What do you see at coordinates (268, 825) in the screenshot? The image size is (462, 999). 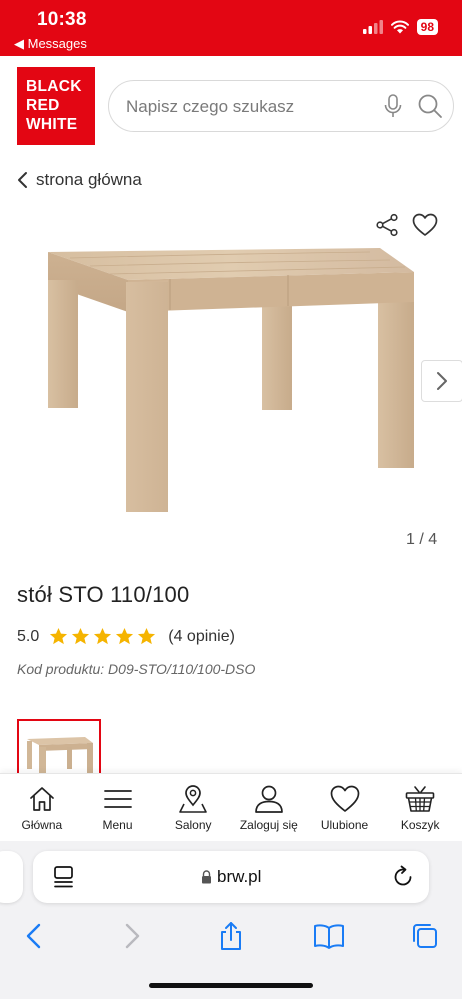 I see `nav-login-label: Zaloguj się` at bounding box center [268, 825].